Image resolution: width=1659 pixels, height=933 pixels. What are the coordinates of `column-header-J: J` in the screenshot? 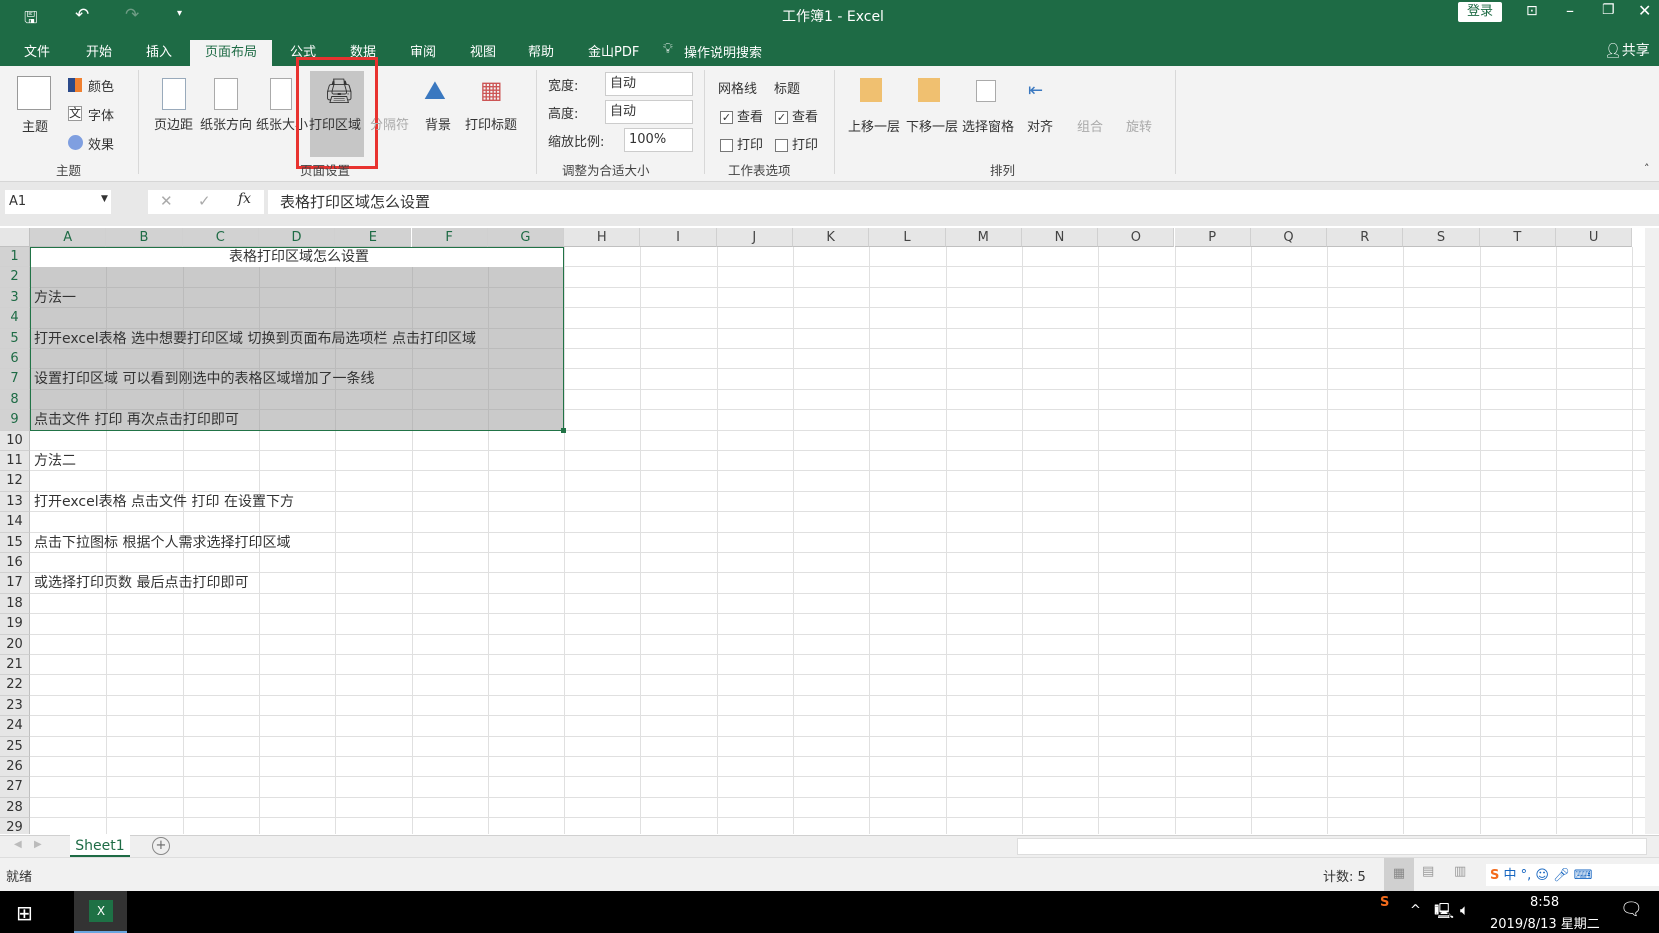 It's located at (754, 237).